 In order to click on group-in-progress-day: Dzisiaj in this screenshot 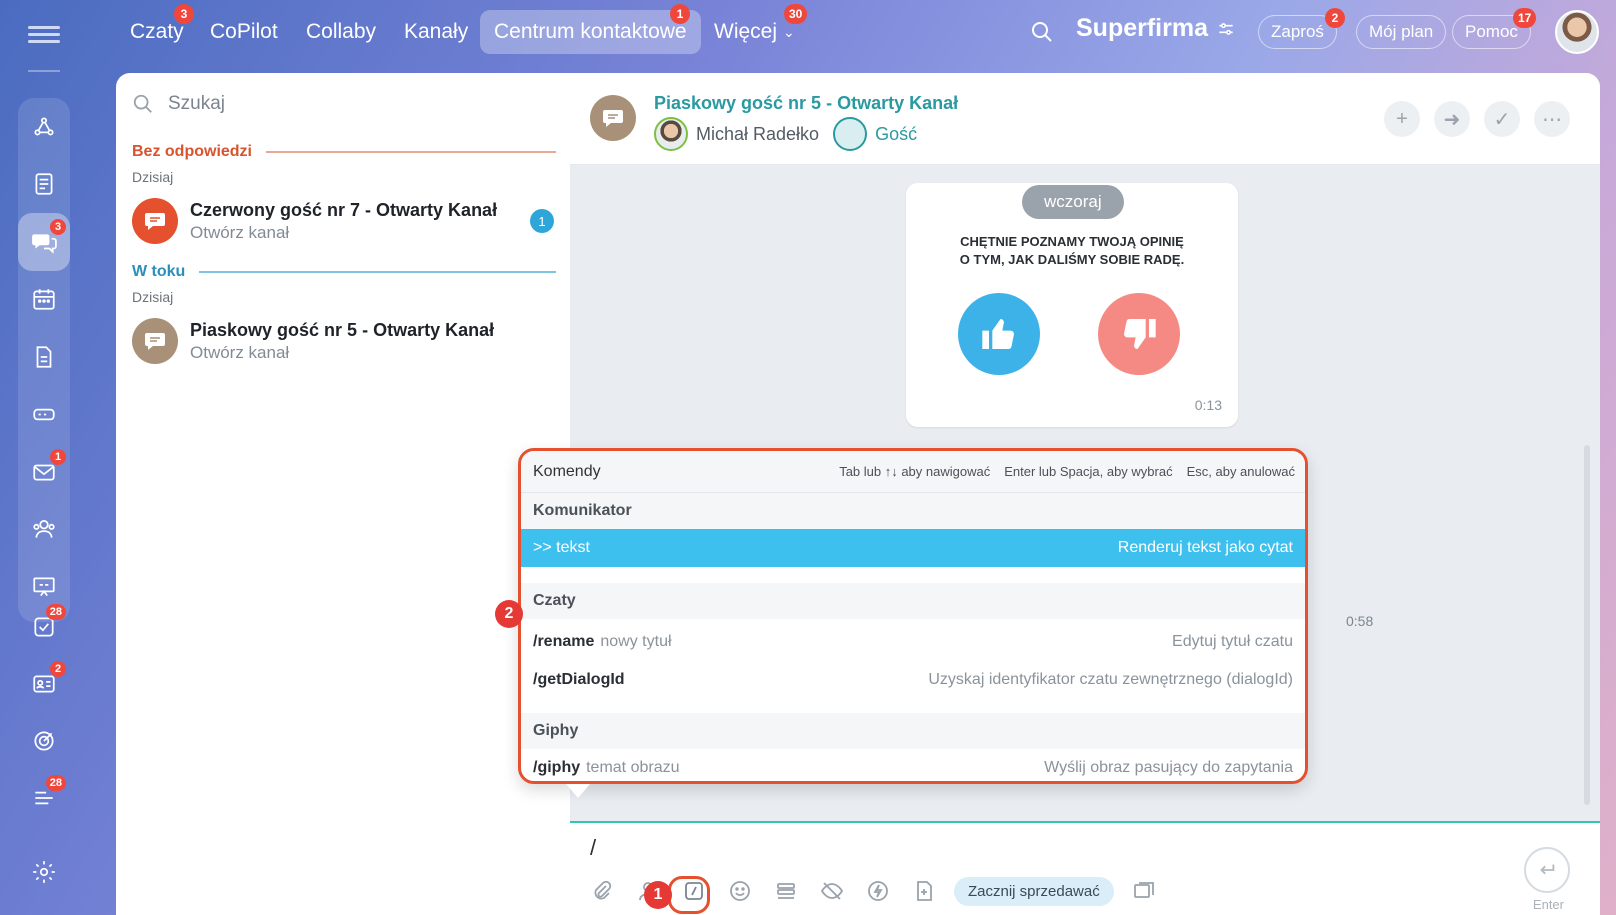, I will do `click(153, 297)`.